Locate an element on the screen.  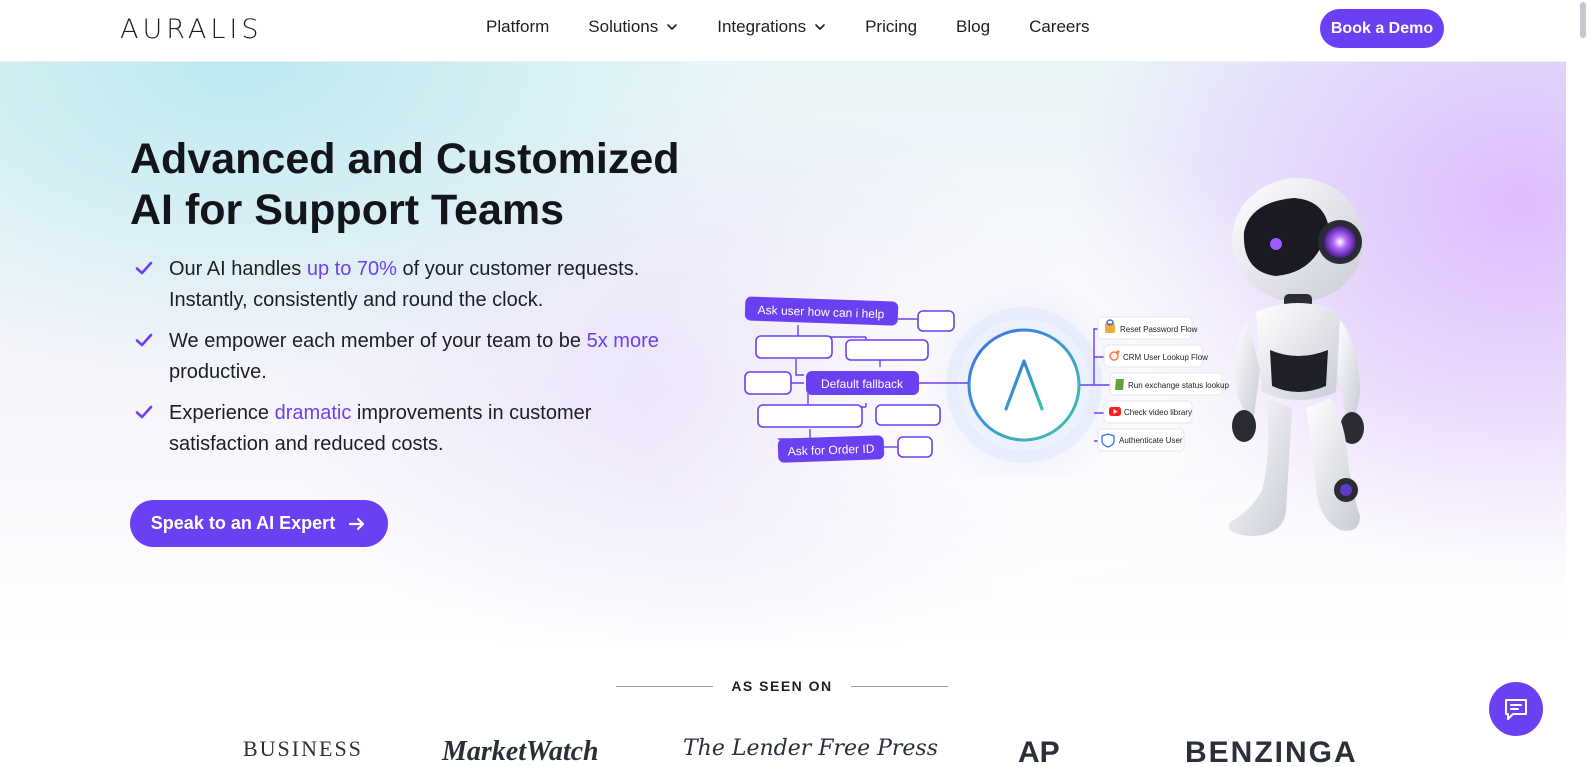
press-logo-lender-free-press: The Lender Free Press is located at coordinates (810, 748).